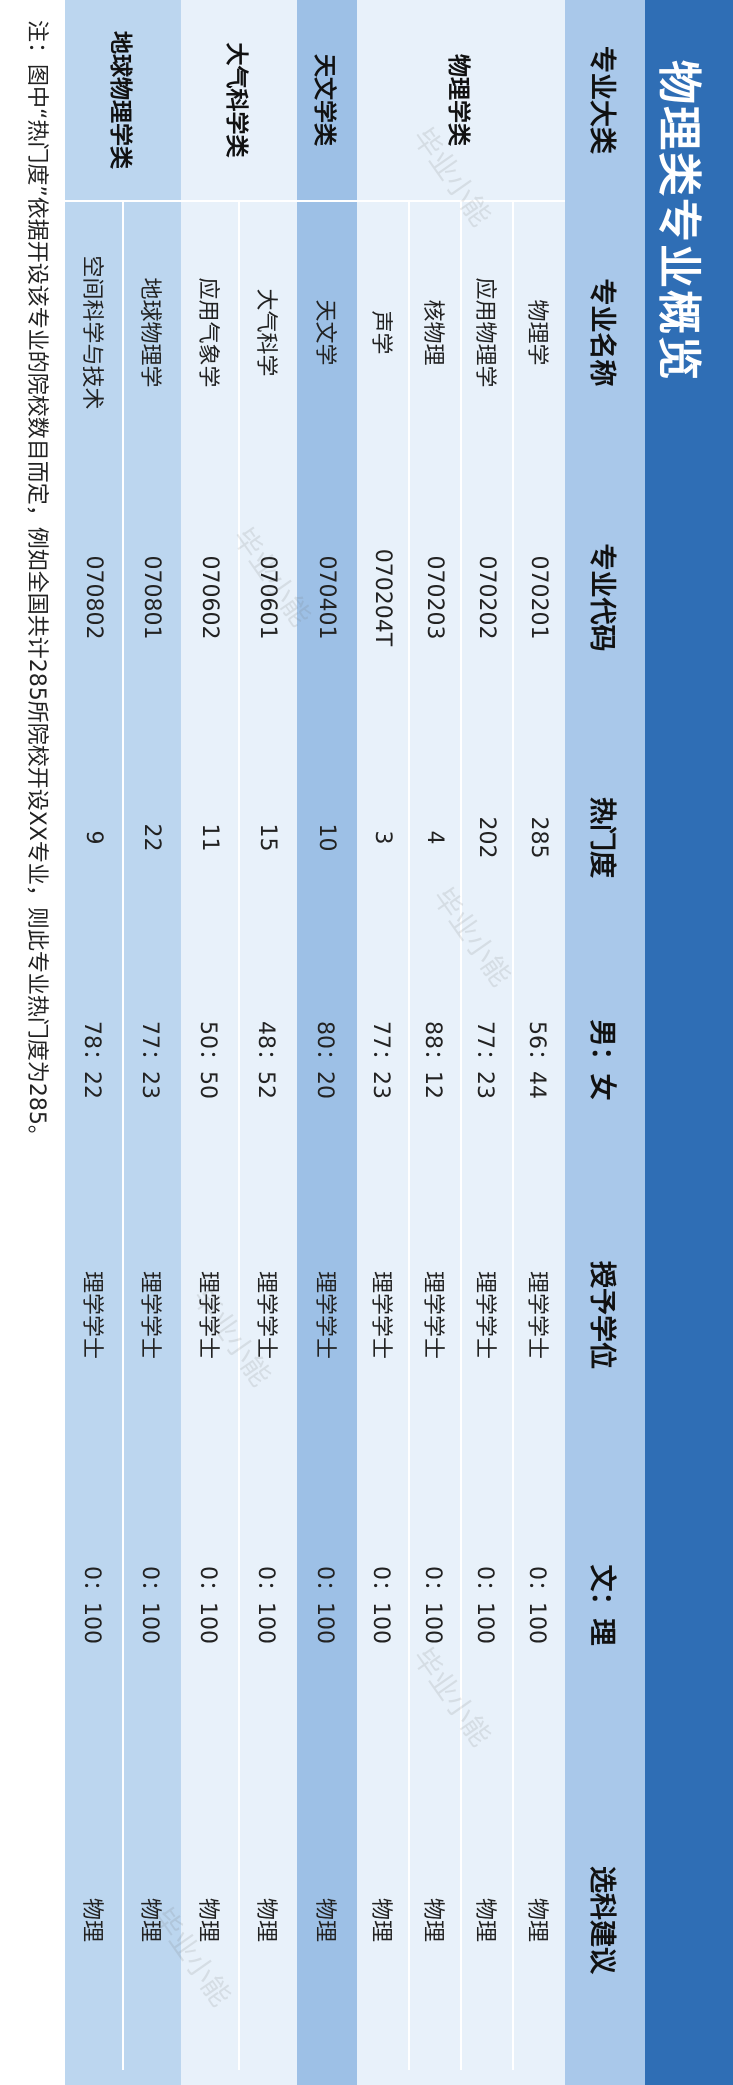 This screenshot has height=2085, width=733. What do you see at coordinates (602, 1920) in the screenshot?
I see `header-subject: 选科建议` at bounding box center [602, 1920].